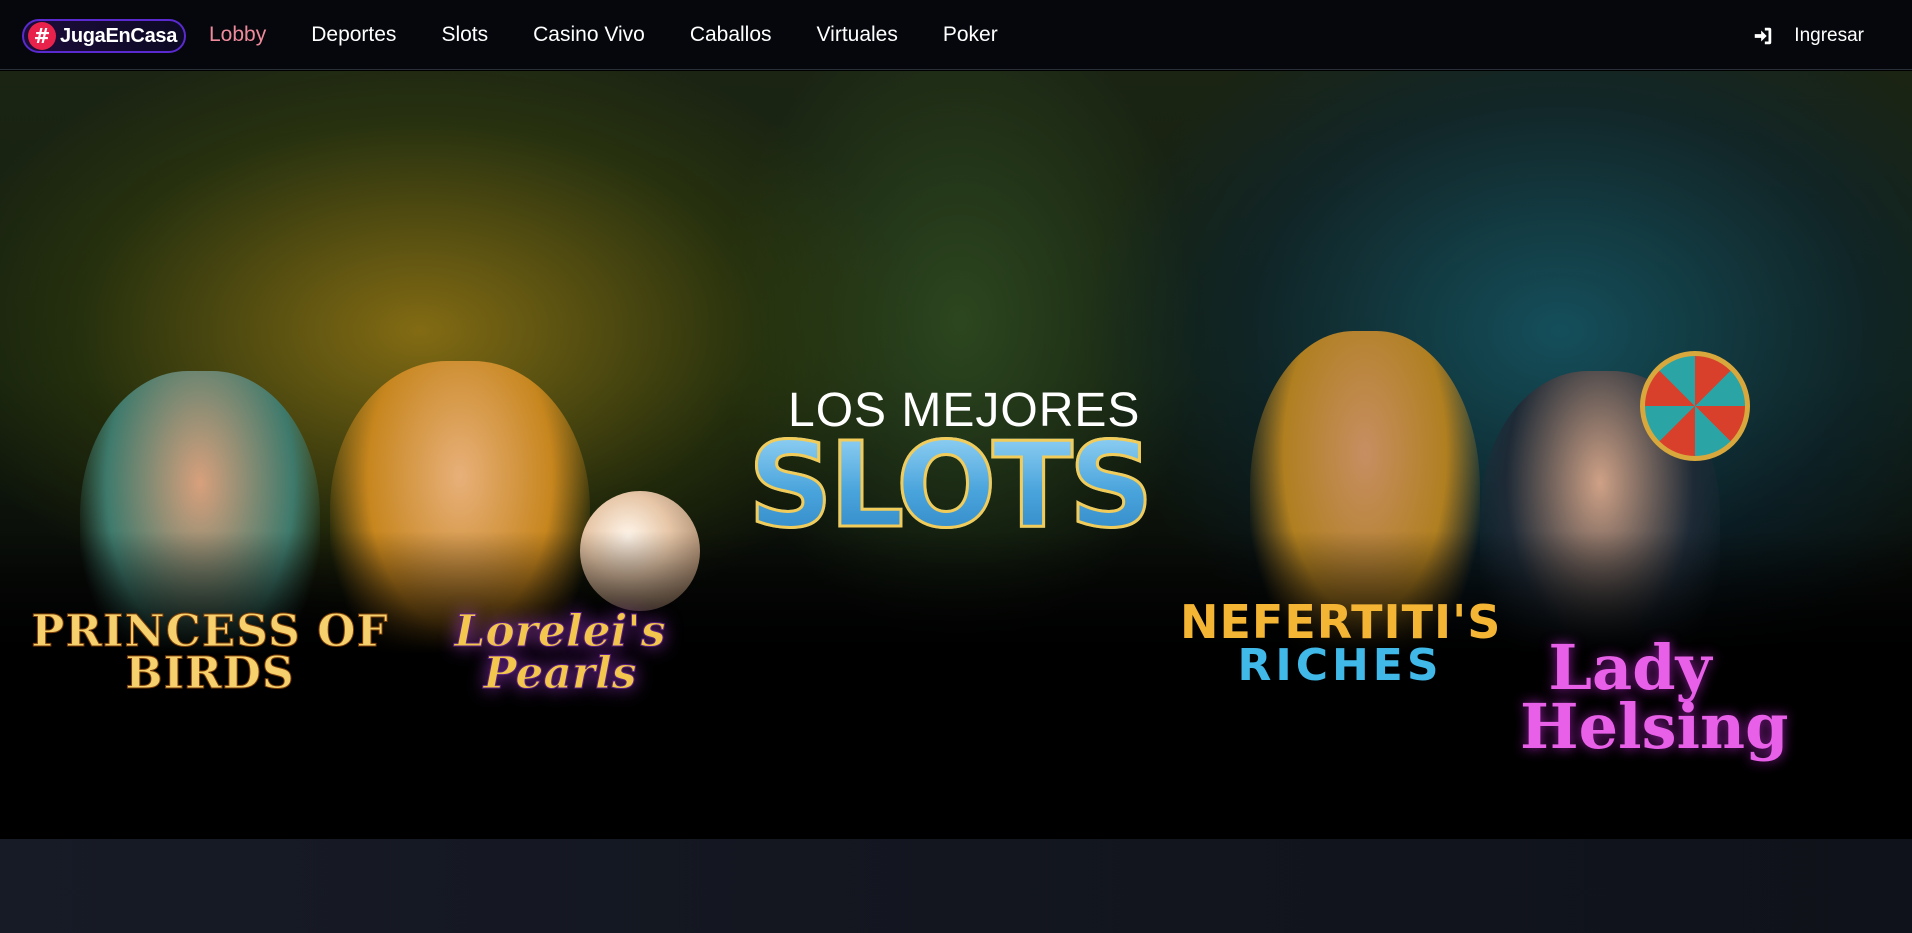  I want to click on site-logo: # JugaEnCasa, so click(104, 36).